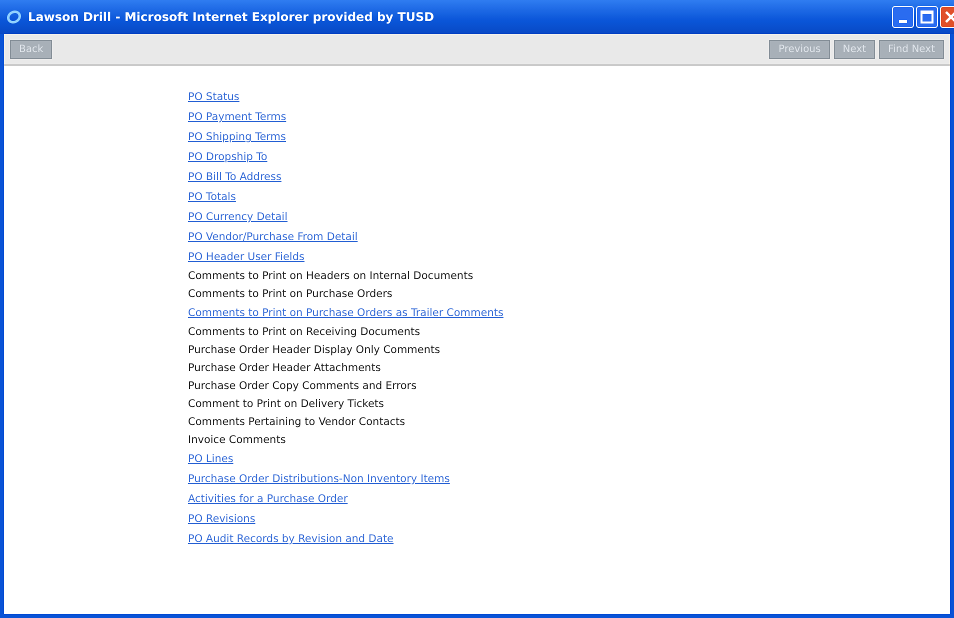  Describe the element at coordinates (949, 17) in the screenshot. I see `close-icon` at that location.